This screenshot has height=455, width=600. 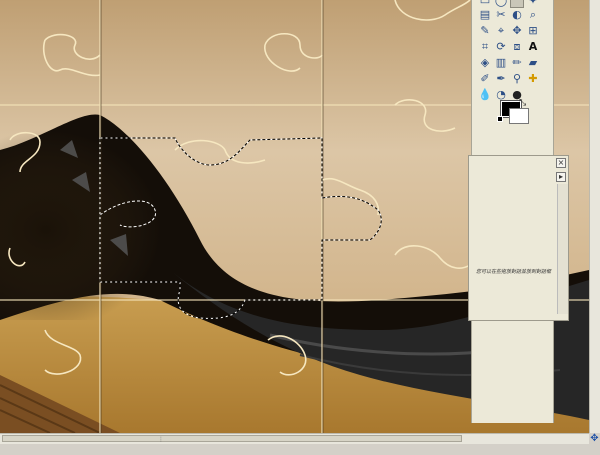 I want to click on color-select-icon: ▤, so click(x=485, y=15).